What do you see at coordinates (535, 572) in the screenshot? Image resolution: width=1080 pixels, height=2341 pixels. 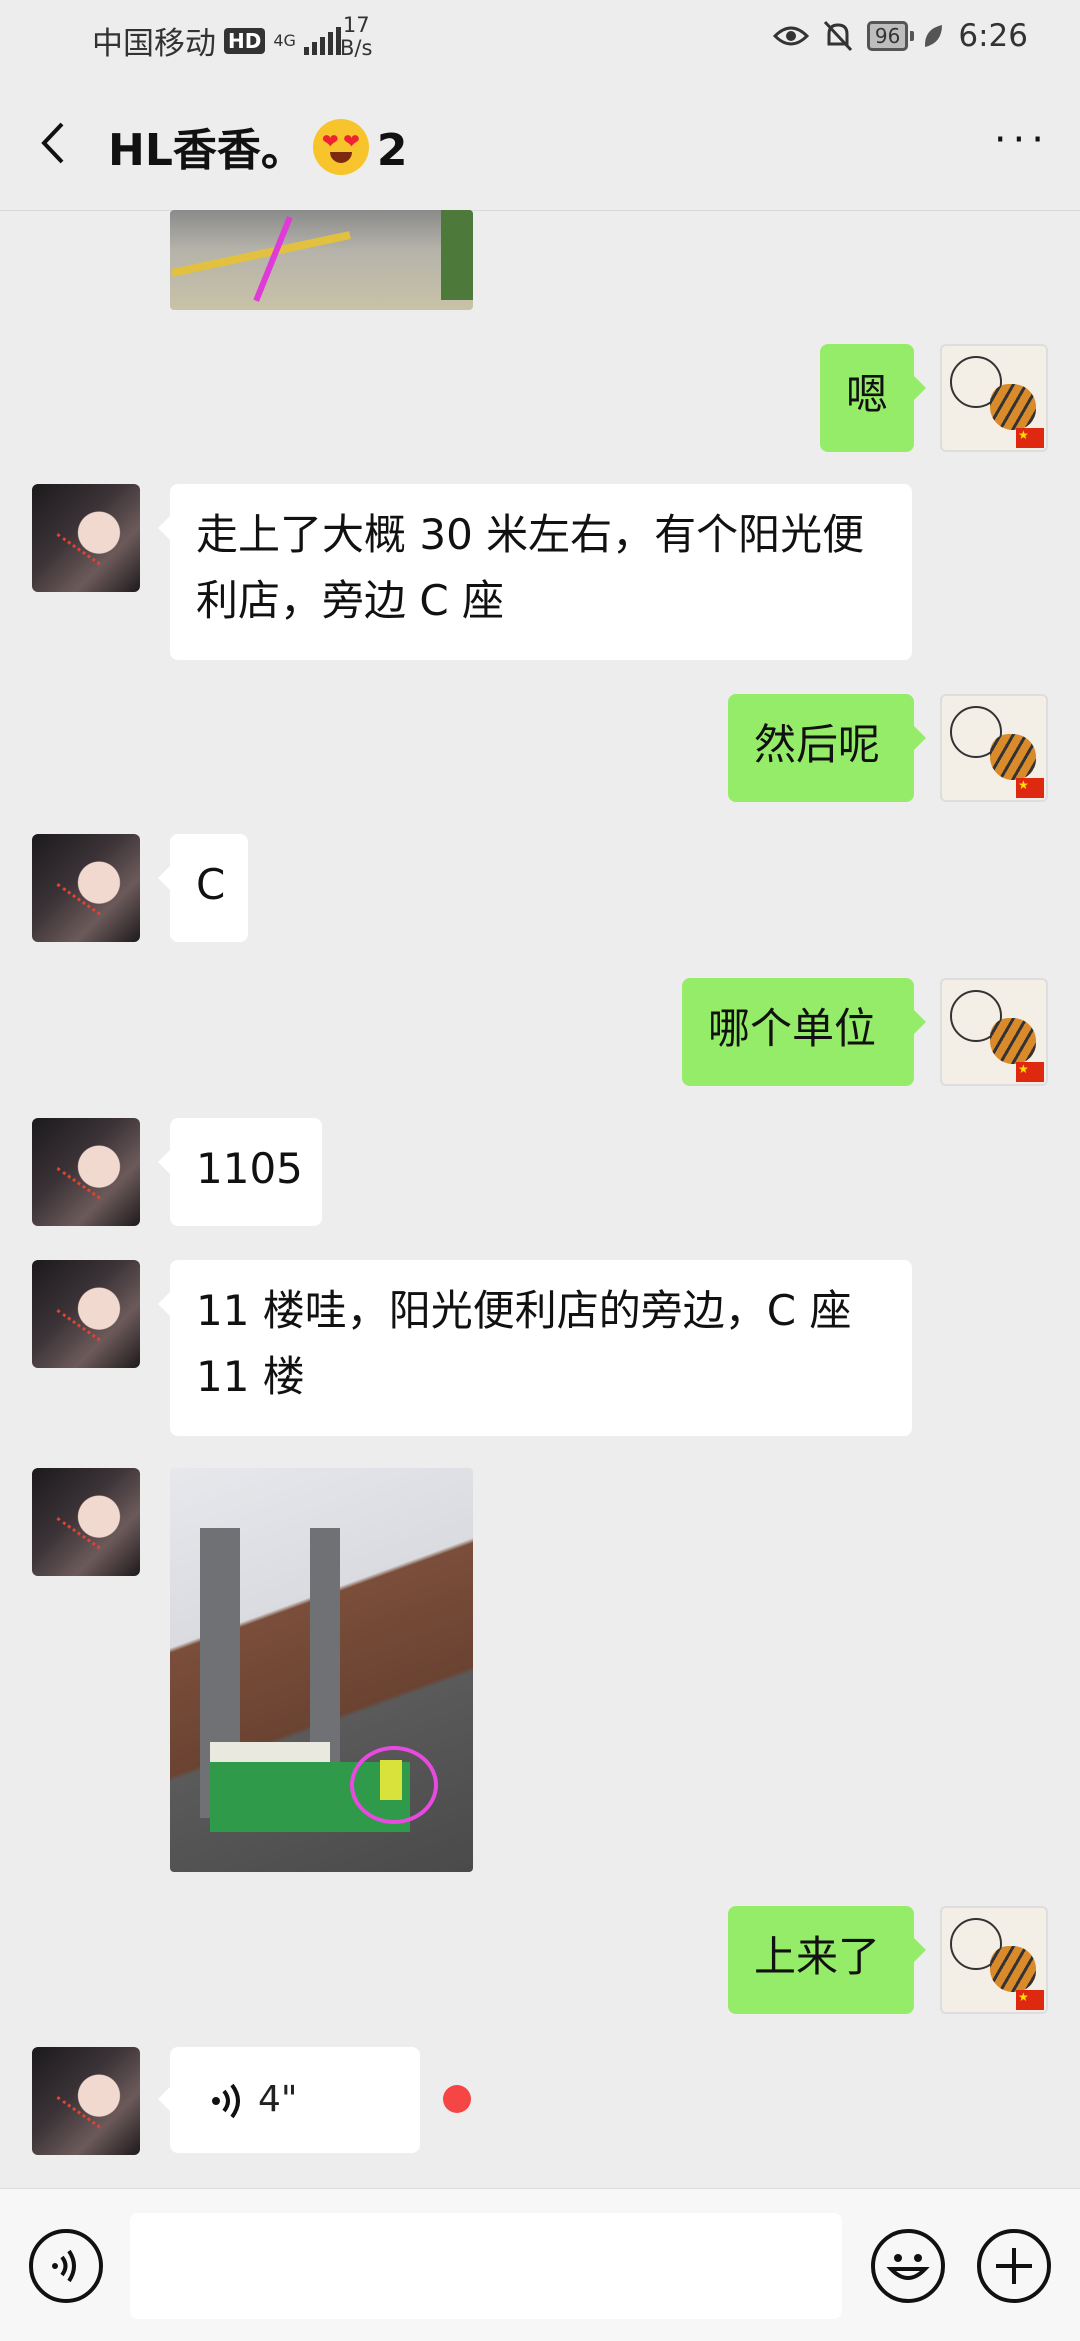 I see `message-bubble-contact: 走上了大概 30 米左右，有个阳光便 利店，旁边 C 座` at bounding box center [535, 572].